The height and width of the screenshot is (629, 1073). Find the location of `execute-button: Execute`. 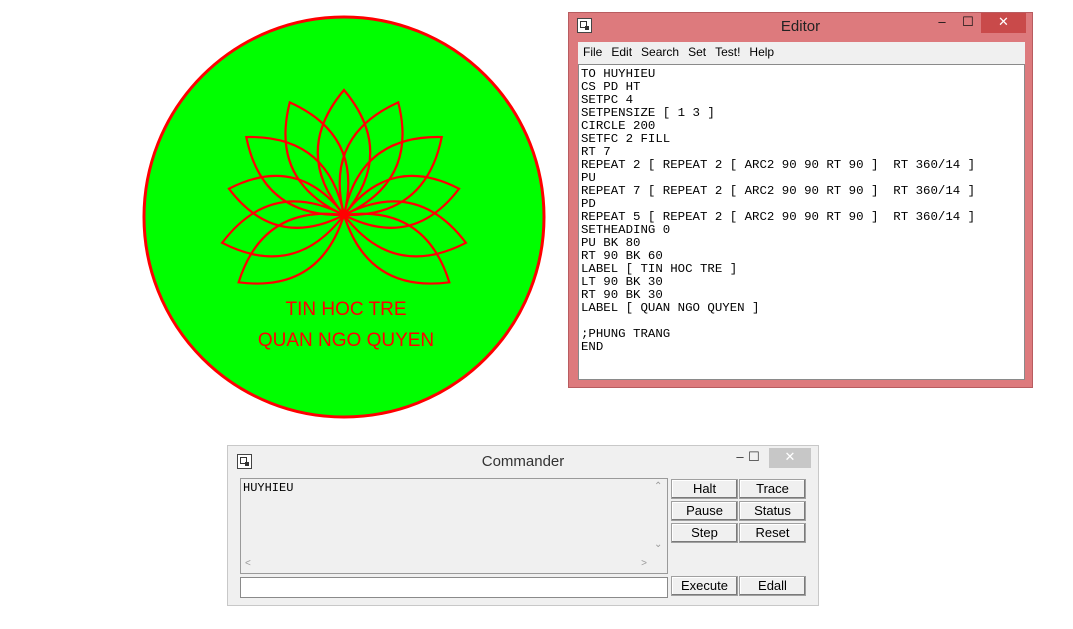

execute-button: Execute is located at coordinates (704, 586).